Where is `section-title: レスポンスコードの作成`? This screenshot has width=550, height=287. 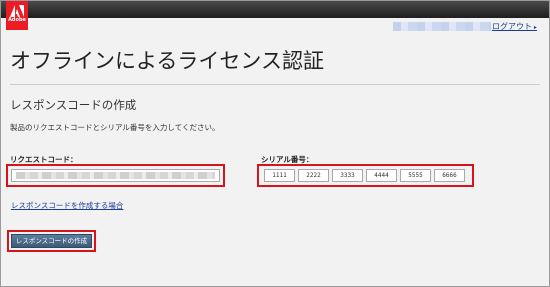 section-title: レスポンスコードの作成 is located at coordinates (73, 105).